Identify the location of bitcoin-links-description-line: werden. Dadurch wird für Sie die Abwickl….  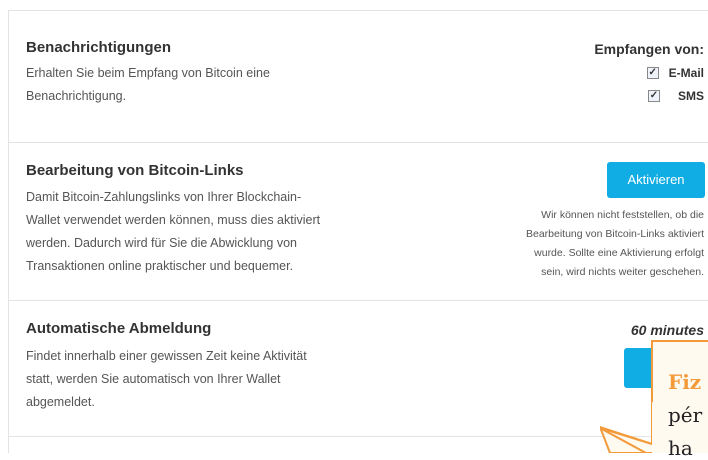
(161, 243).